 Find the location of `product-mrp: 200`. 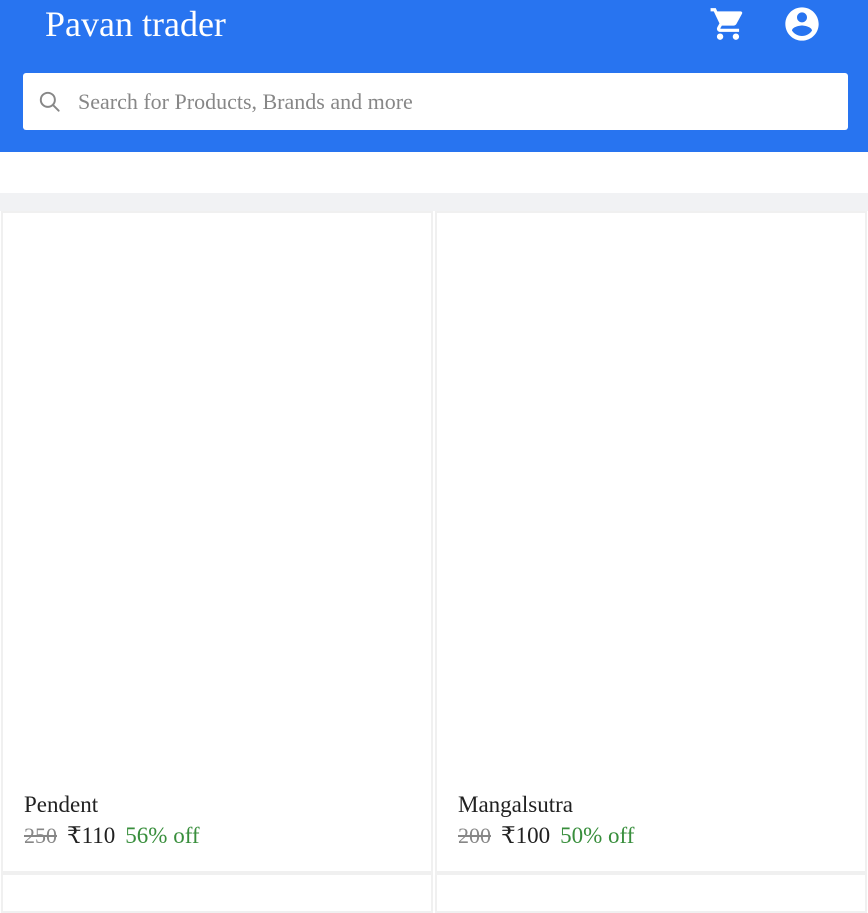

product-mrp: 200 is located at coordinates (474, 835).